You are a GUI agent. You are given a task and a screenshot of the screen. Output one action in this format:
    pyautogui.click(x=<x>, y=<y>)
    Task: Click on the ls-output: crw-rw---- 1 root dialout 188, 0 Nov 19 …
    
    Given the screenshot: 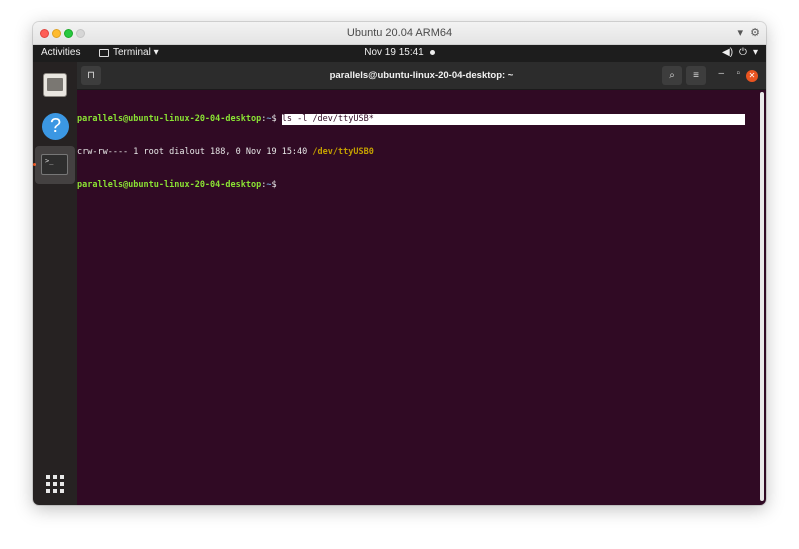 What is the action you would take?
    pyautogui.click(x=195, y=152)
    